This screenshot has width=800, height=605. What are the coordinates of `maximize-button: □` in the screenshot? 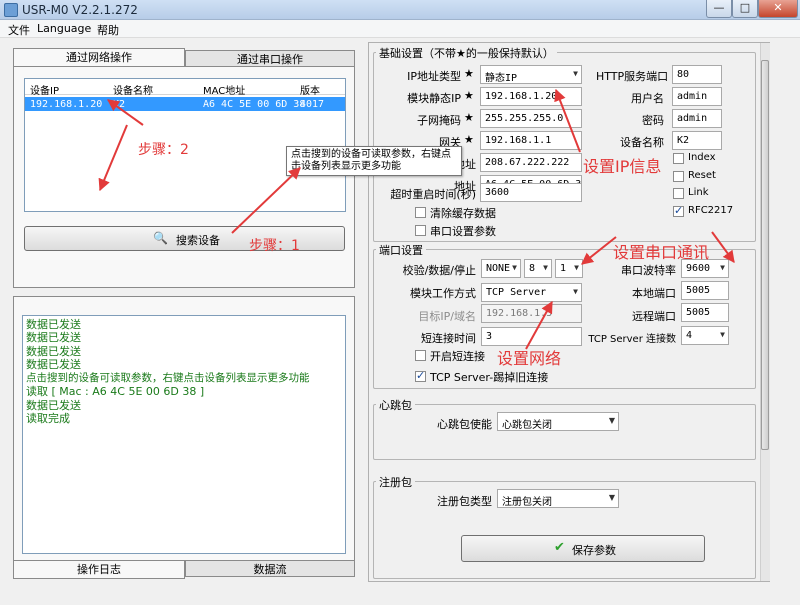 It's located at (745, 9).